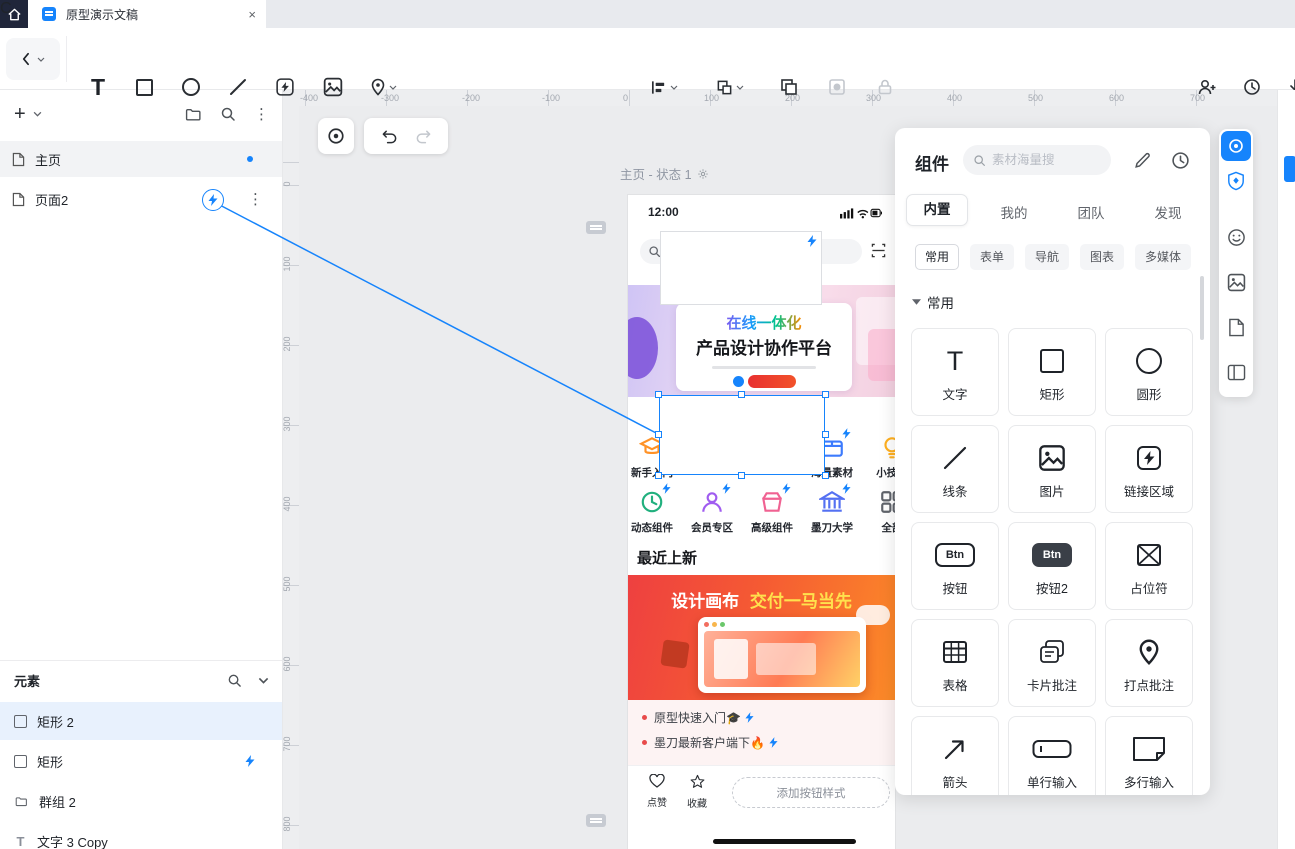 Image resolution: width=1295 pixels, height=849 pixels. Describe the element at coordinates (761, 637) in the screenshot. I see `promo-banner: 设计画布 交付一马当先` at that location.